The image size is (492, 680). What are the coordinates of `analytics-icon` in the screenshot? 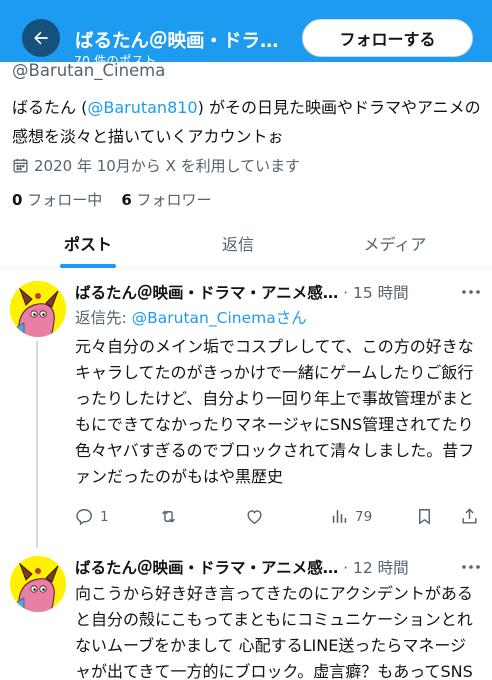 It's located at (339, 516).